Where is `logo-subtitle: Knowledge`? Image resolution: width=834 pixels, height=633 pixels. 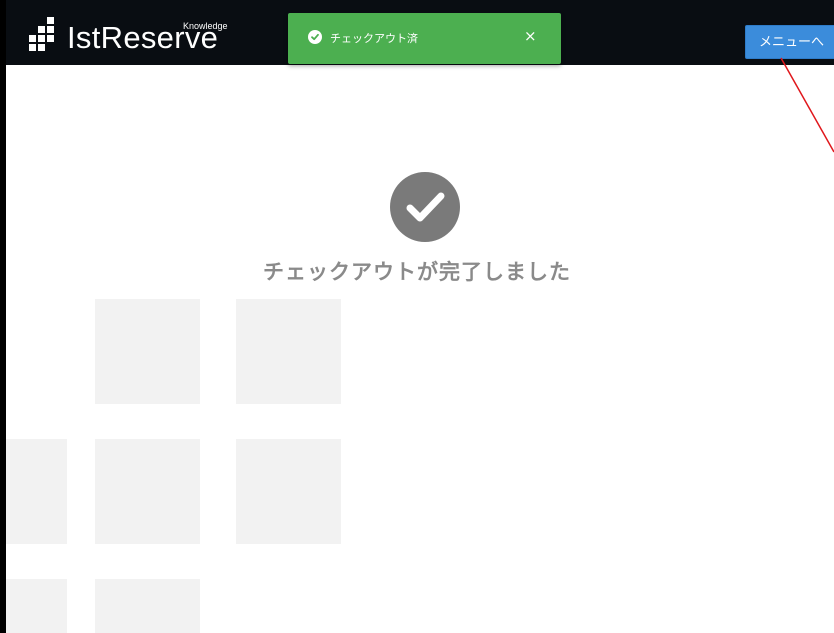
logo-subtitle: Knowledge is located at coordinates (205, 26).